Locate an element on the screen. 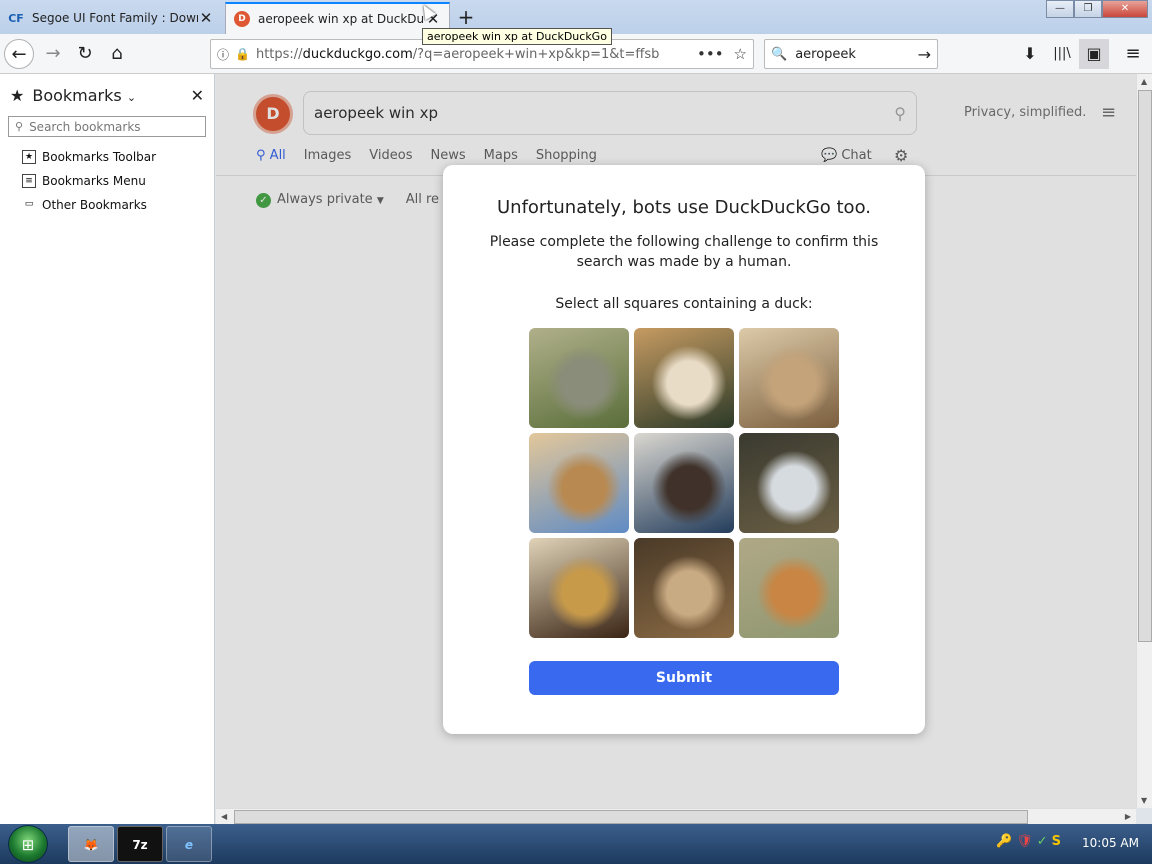 The height and width of the screenshot is (864, 1152). captcha-tile-duck is located at coordinates (684, 483).